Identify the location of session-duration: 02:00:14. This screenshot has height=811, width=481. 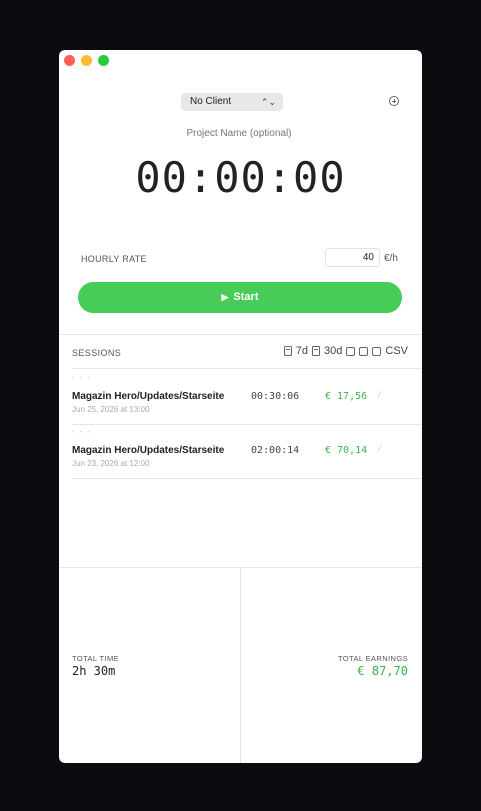
(275, 450).